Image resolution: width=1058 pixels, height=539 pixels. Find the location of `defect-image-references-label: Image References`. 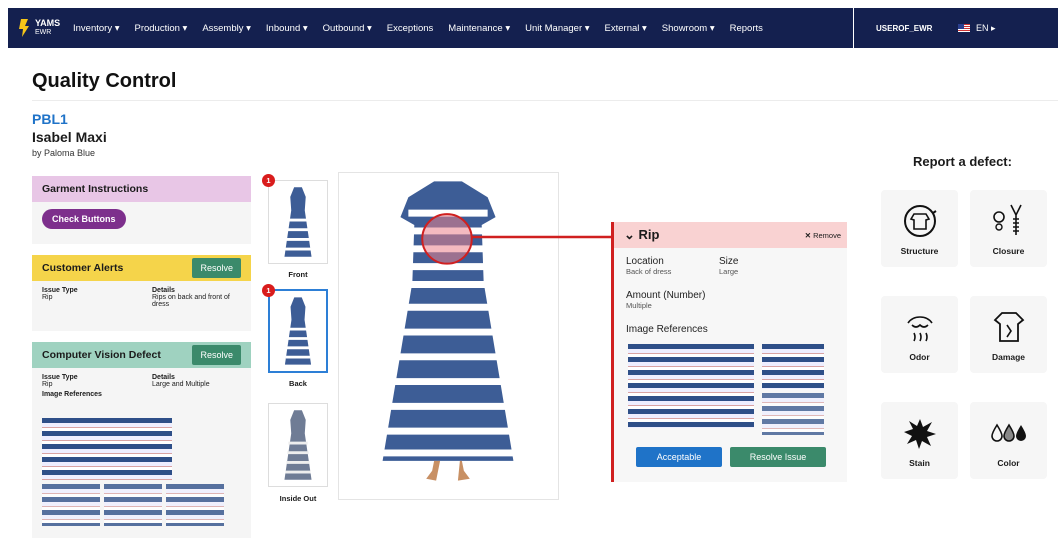

defect-image-references-label: Image References is located at coordinates (667, 329).